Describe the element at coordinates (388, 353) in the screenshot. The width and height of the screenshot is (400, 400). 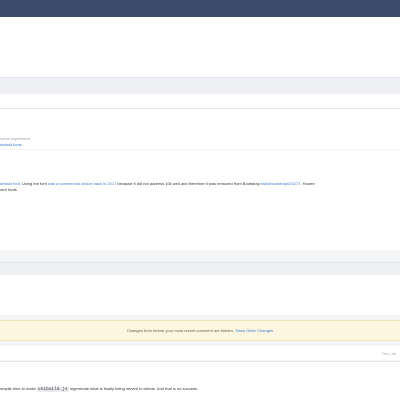
I see `pager-date: Thu, Jul` at that location.